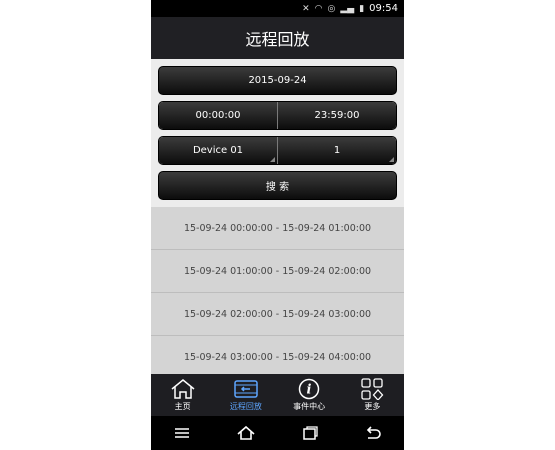  I want to click on tab-label: 远程回放, so click(245, 406).